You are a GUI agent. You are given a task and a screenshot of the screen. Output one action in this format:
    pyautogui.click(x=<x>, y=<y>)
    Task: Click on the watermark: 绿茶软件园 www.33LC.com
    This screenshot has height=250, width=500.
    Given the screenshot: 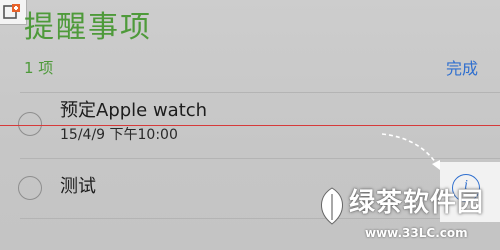 What is the action you would take?
    pyautogui.click(x=402, y=217)
    